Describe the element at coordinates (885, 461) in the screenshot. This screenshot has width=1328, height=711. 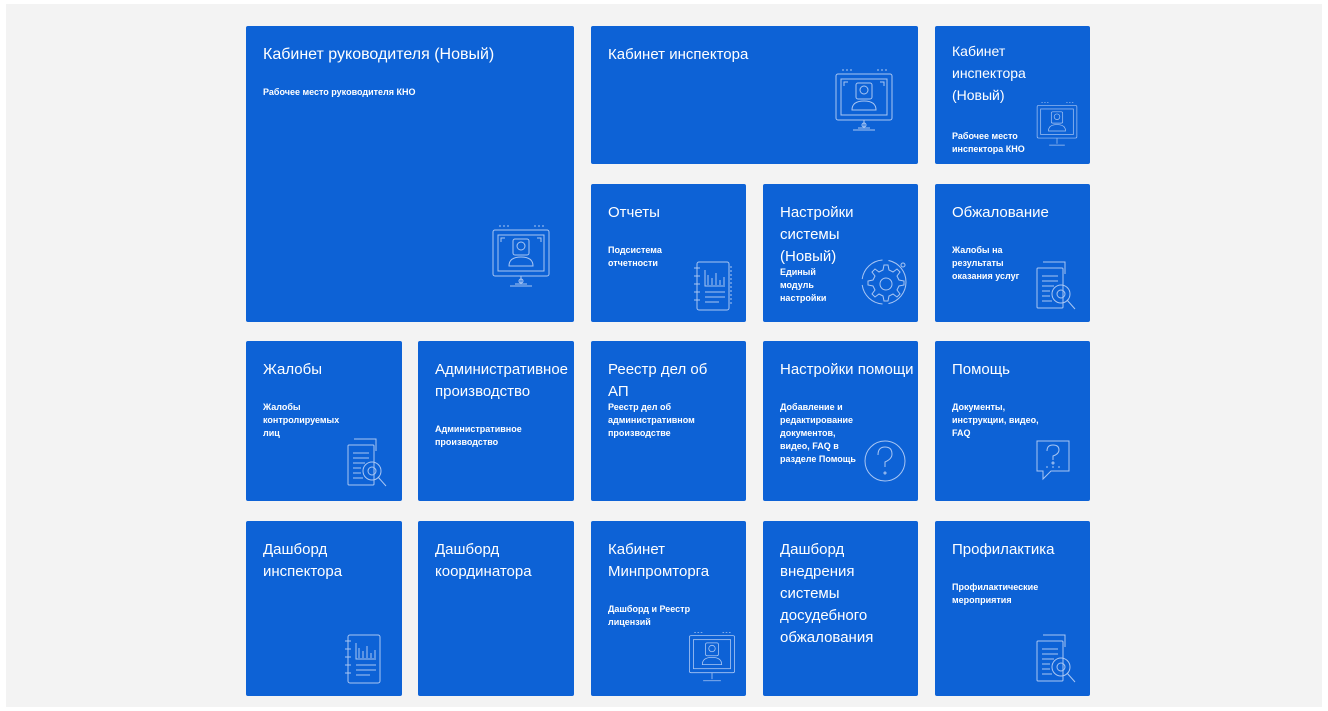
I see `question-circle-icon` at that location.